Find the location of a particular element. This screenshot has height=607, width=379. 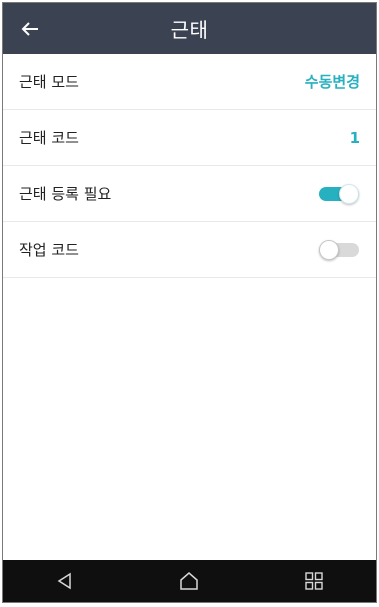

registration-required-toggle is located at coordinates (339, 193).